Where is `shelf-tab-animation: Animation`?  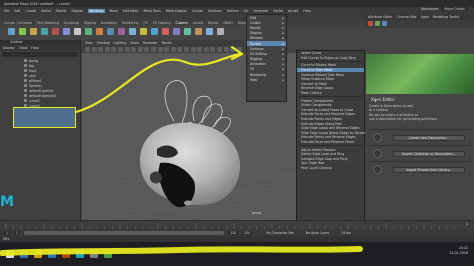 shelf-tab-animation: Animation is located at coordinates (109, 23).